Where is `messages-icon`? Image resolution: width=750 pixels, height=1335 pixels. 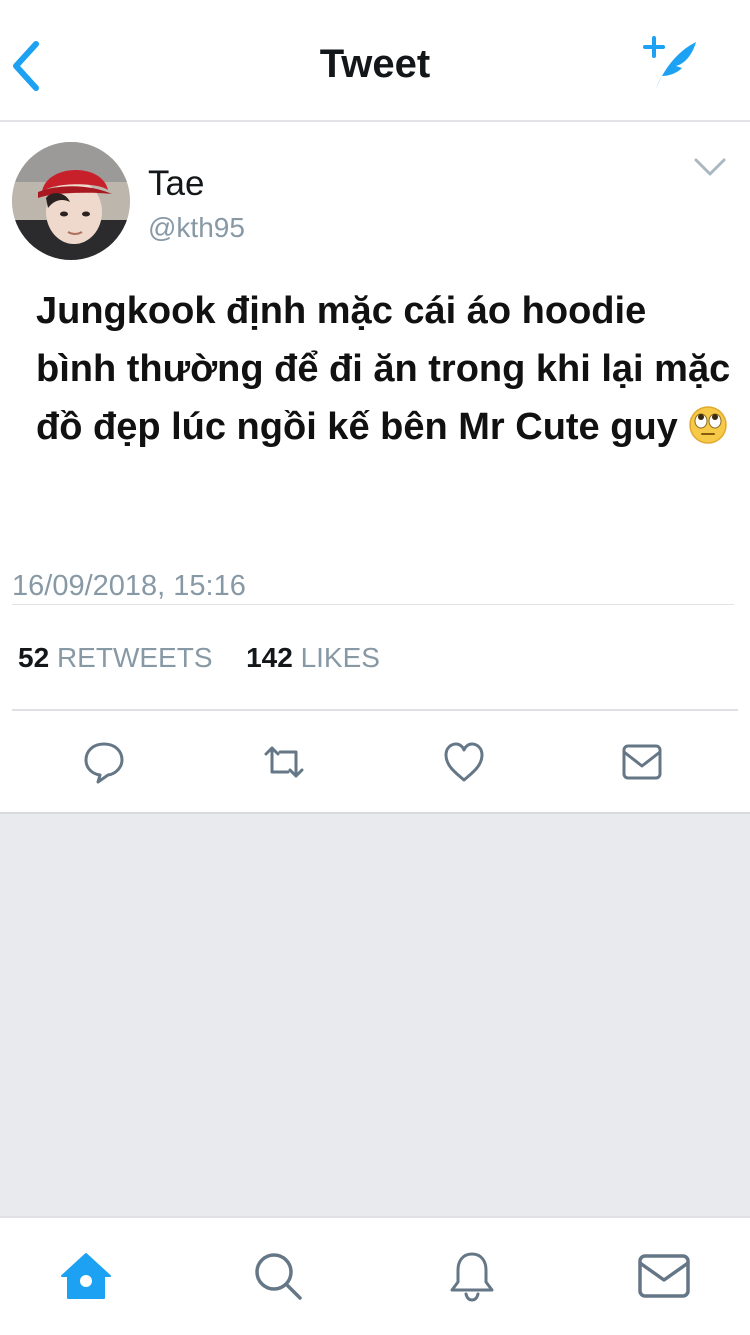 messages-icon is located at coordinates (664, 1276).